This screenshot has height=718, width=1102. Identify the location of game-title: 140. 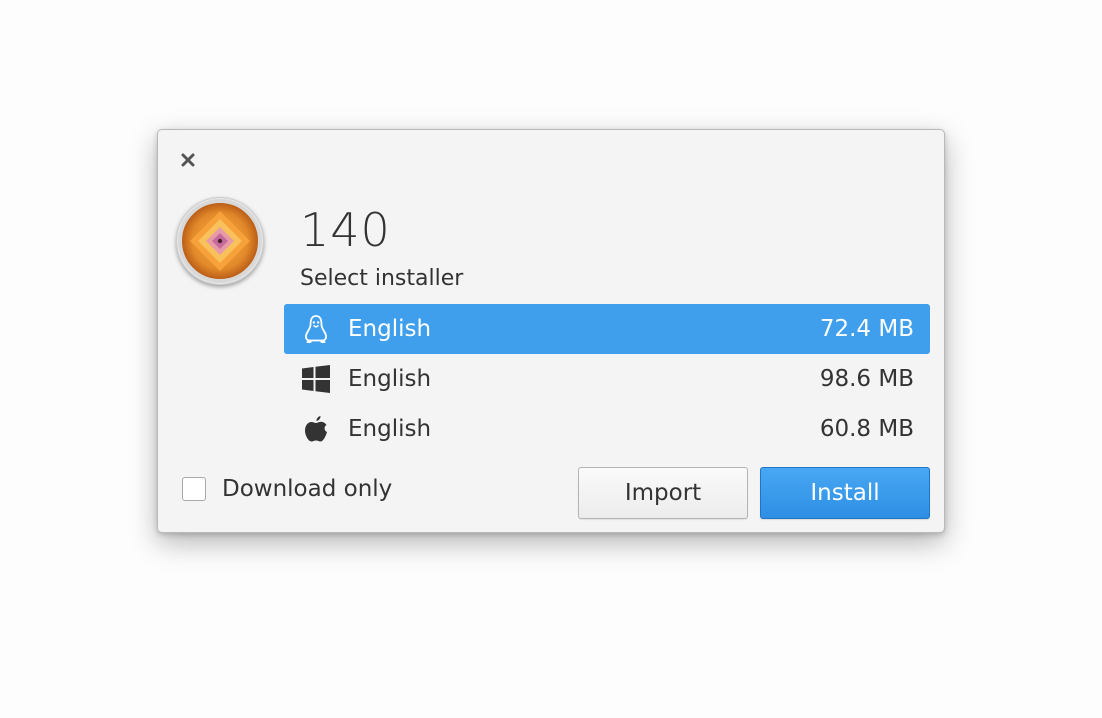
(345, 230).